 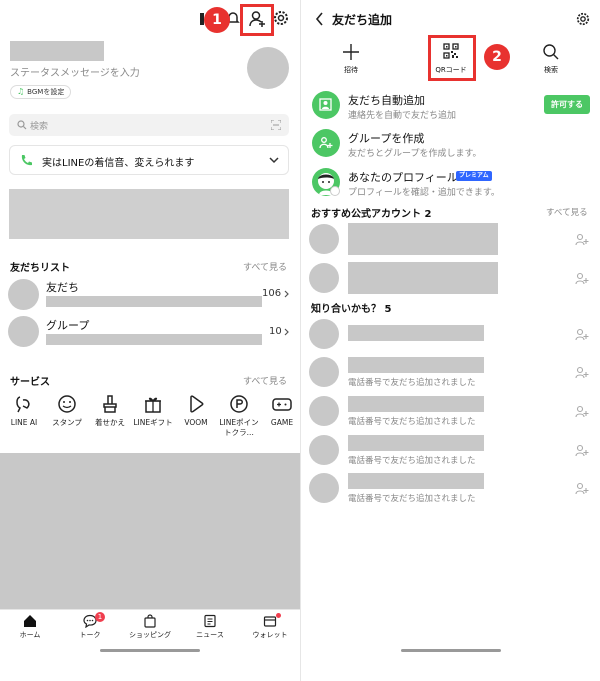 What do you see at coordinates (150, 635) in the screenshot?
I see `nav-label: ショッピング` at bounding box center [150, 635].